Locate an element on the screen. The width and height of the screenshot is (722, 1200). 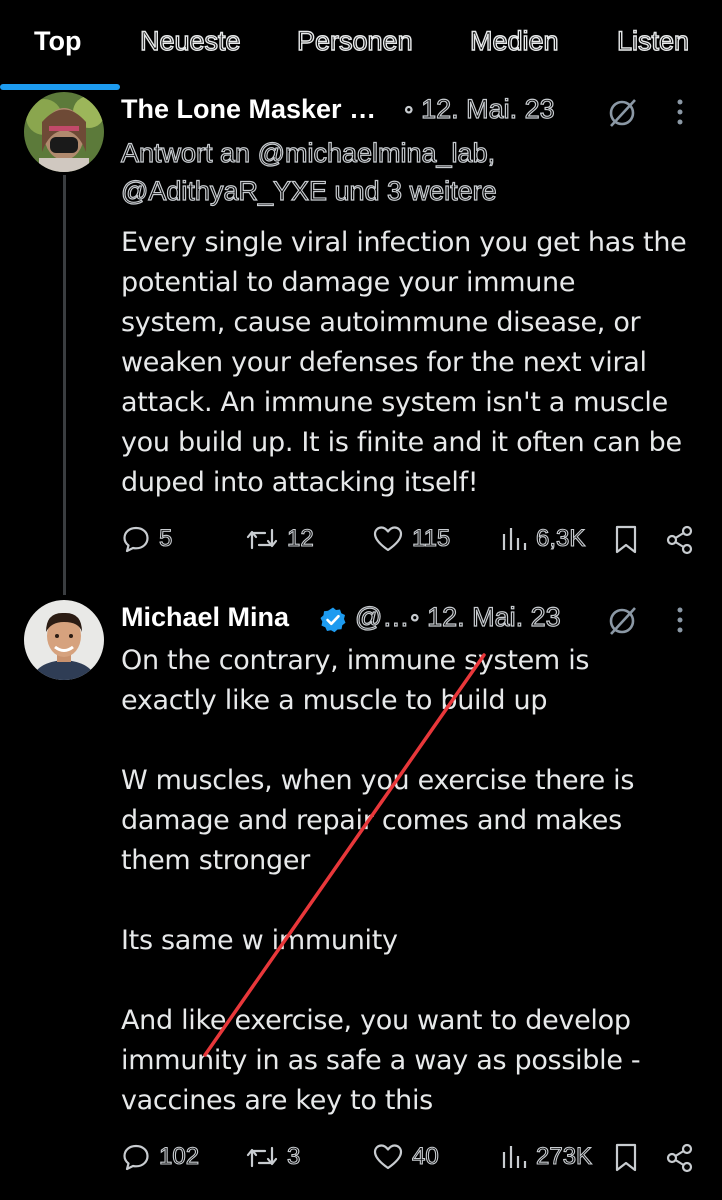
reply-count: 102 is located at coordinates (179, 1156).